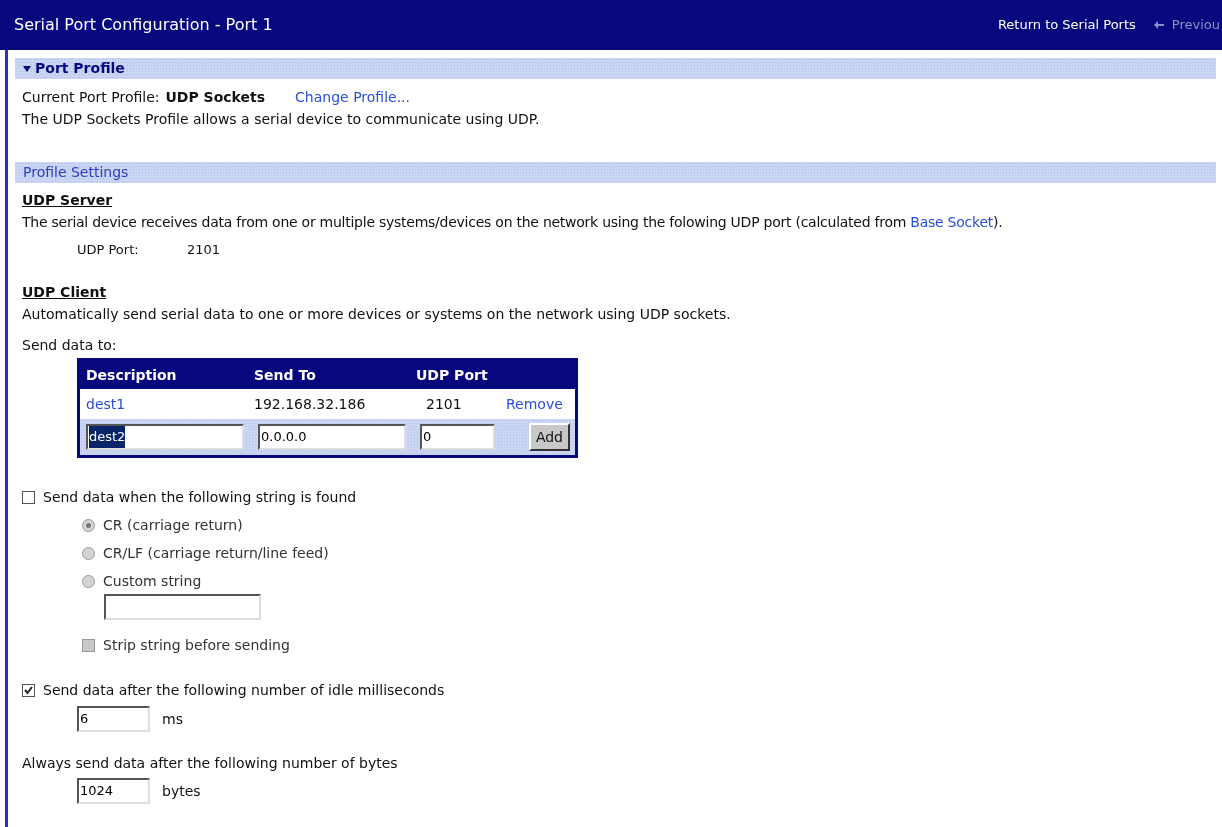  I want to click on unit-label: ms, so click(172, 719).